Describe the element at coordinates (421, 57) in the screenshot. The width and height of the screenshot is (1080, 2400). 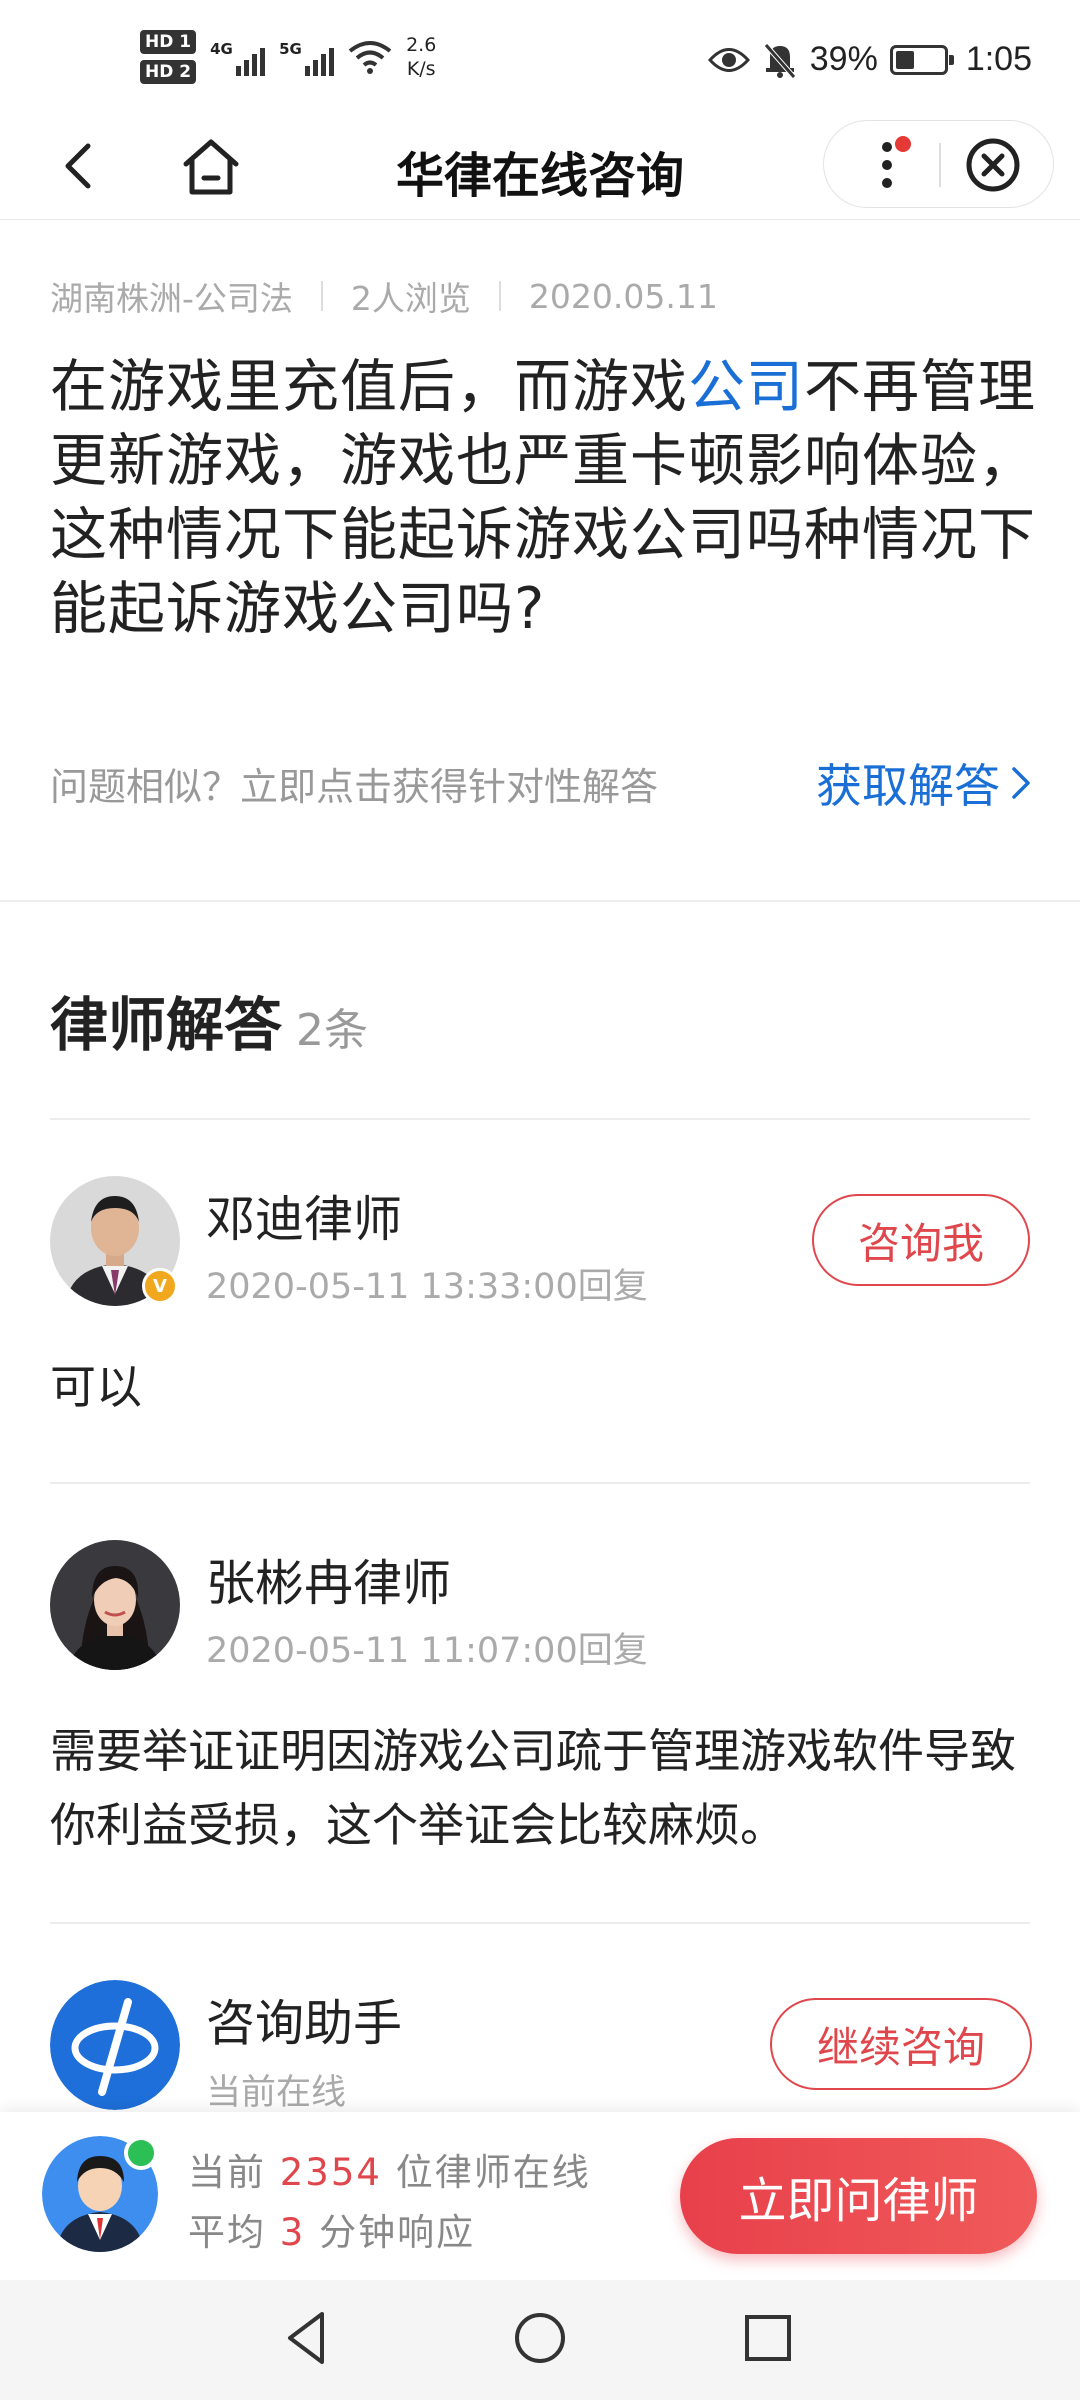
I see `network-speed: 2.6 K/s` at that location.